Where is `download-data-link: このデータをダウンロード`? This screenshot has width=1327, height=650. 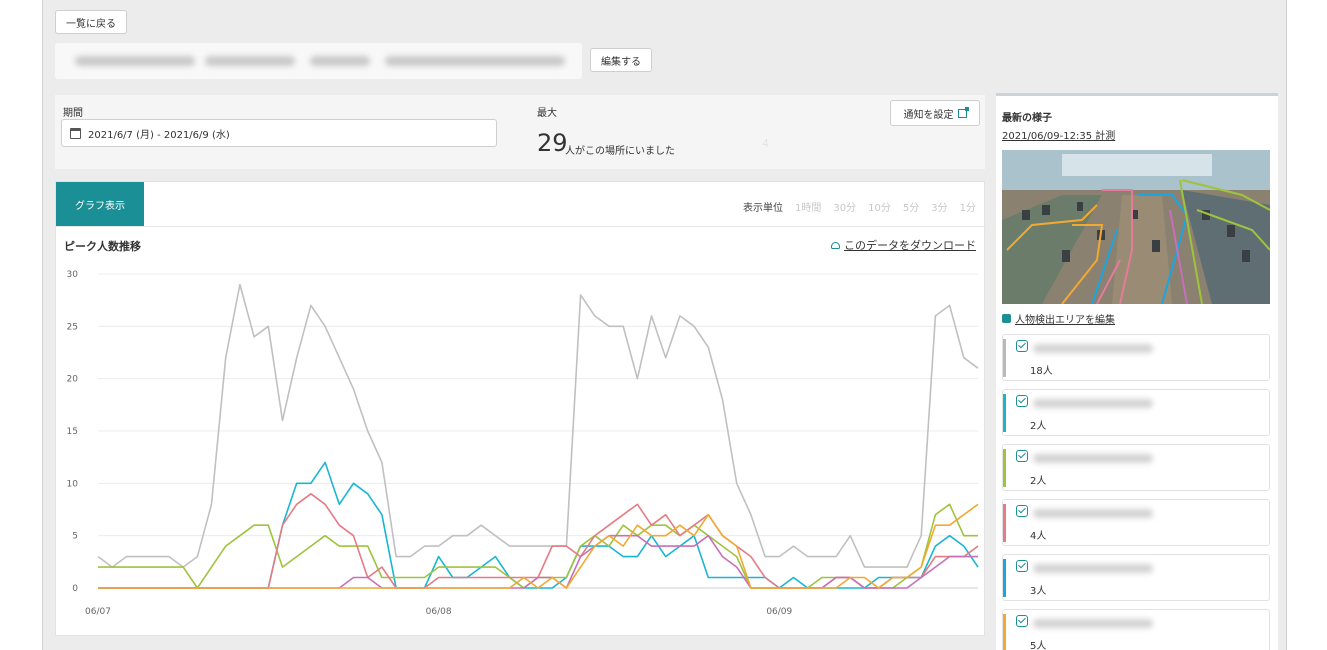 download-data-link: このデータをダウンロード is located at coordinates (903, 245).